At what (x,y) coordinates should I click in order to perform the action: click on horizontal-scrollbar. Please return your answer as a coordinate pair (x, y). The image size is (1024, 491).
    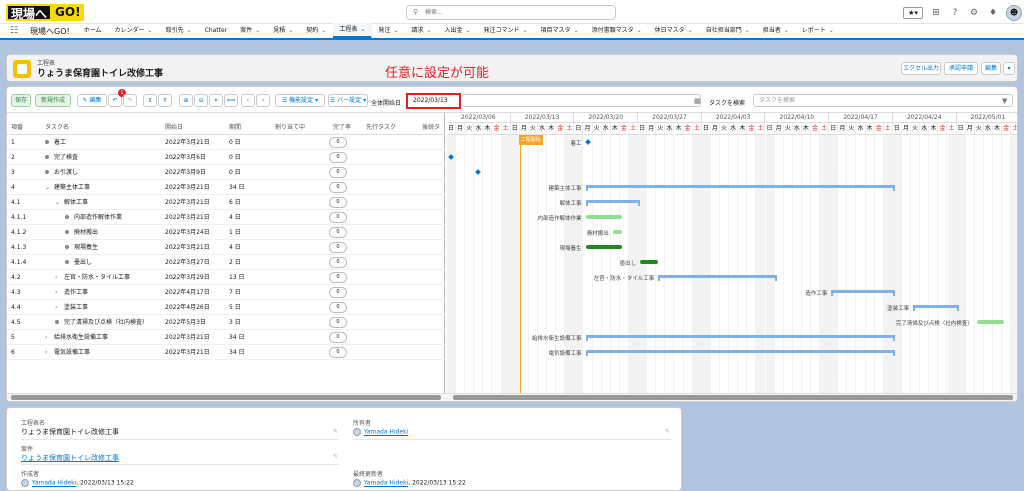
    Looking at the image, I should click on (512, 397).